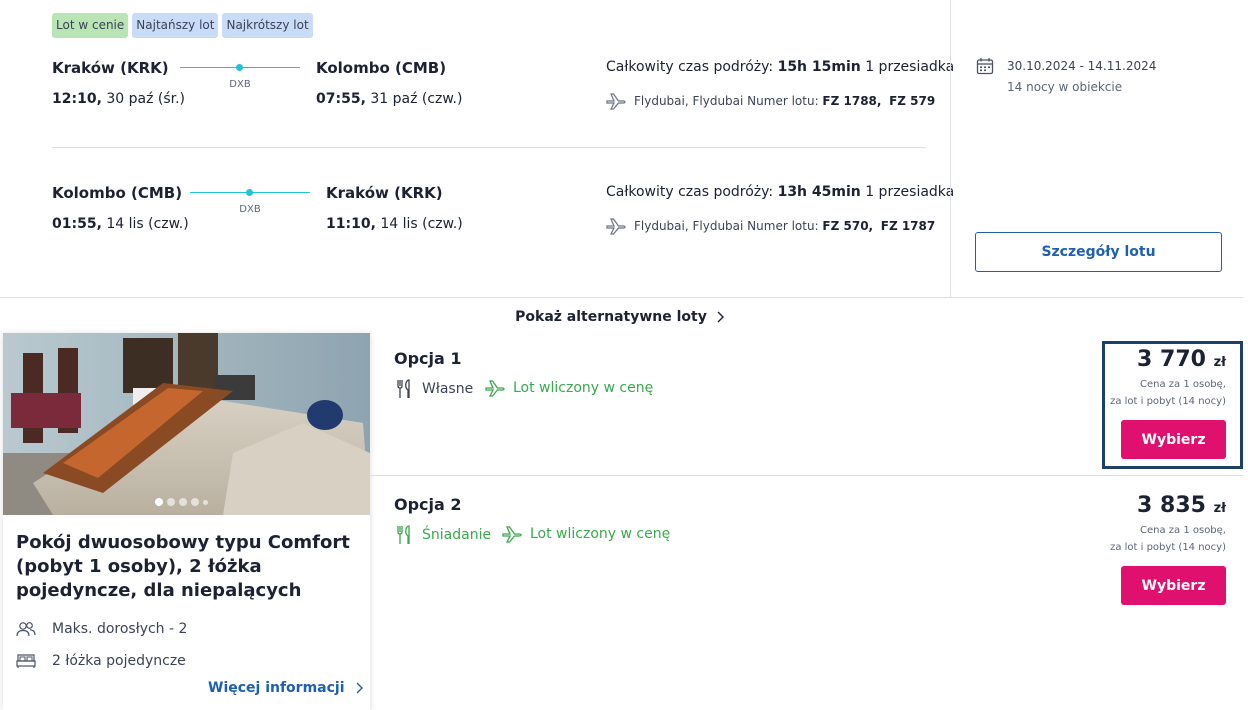  I want to click on option-1-board-label: Własne, so click(448, 389).